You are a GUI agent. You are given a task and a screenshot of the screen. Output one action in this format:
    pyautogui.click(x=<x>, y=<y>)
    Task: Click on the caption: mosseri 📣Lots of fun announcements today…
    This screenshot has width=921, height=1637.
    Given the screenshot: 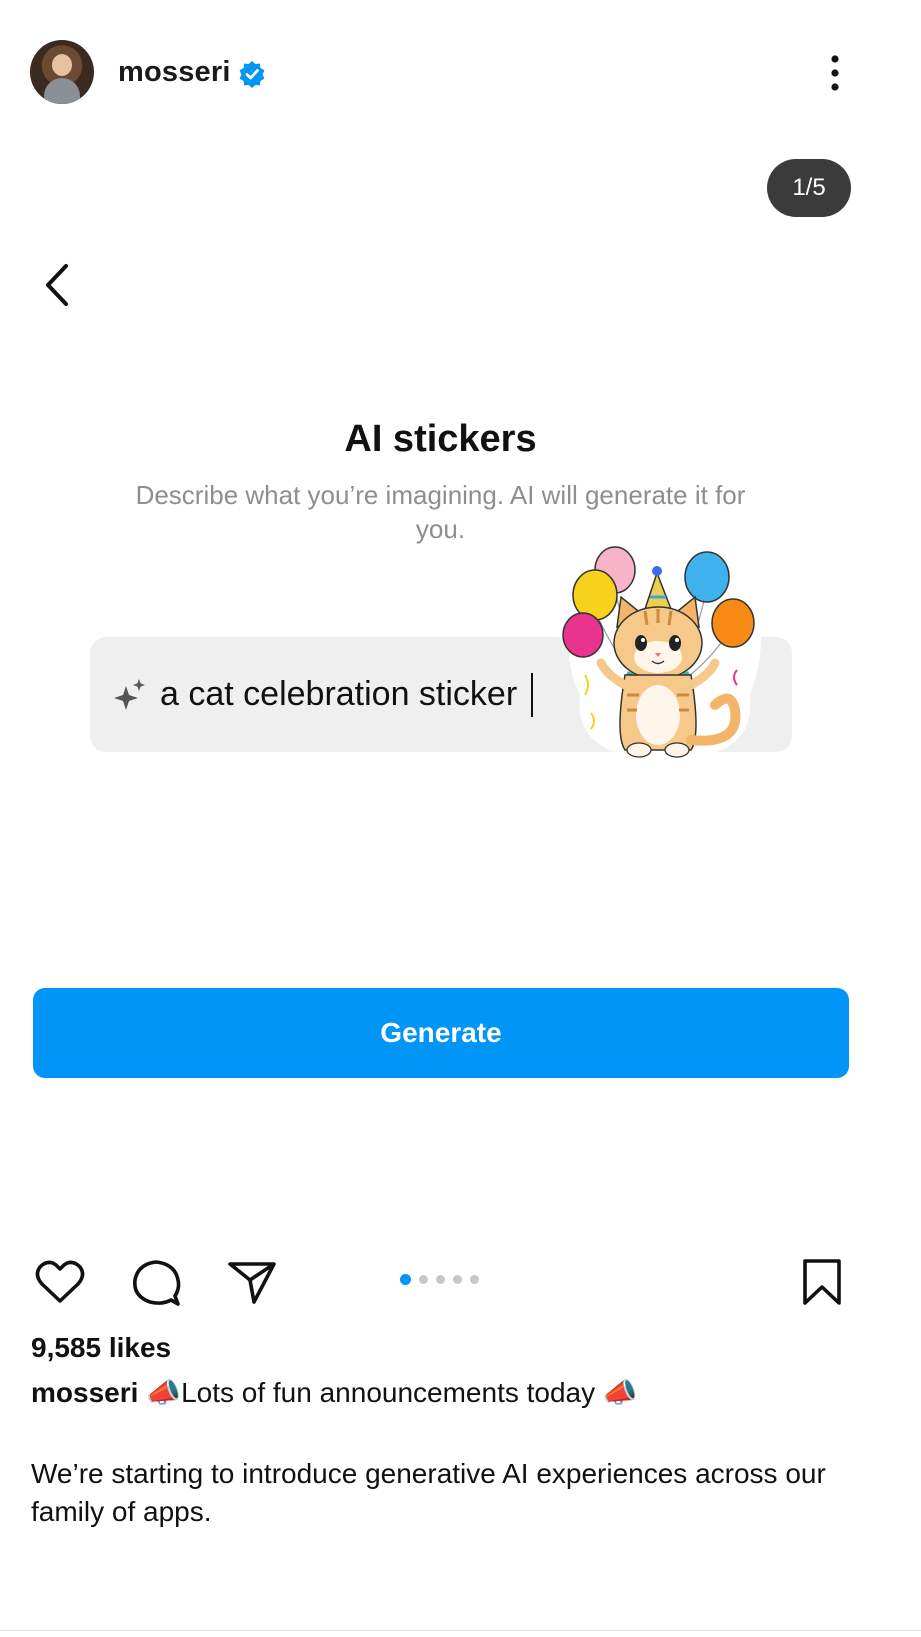 What is the action you would take?
    pyautogui.click(x=334, y=1392)
    